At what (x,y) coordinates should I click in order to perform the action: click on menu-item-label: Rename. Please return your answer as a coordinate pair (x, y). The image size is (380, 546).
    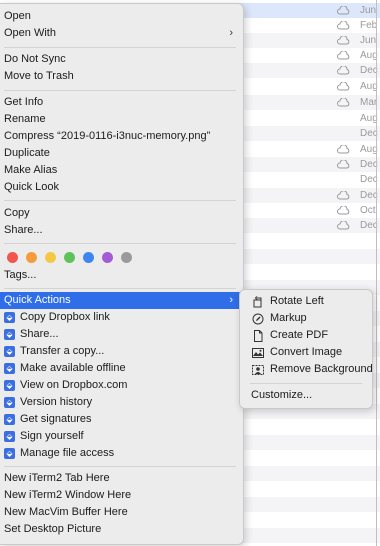
    Looking at the image, I should click on (25, 119).